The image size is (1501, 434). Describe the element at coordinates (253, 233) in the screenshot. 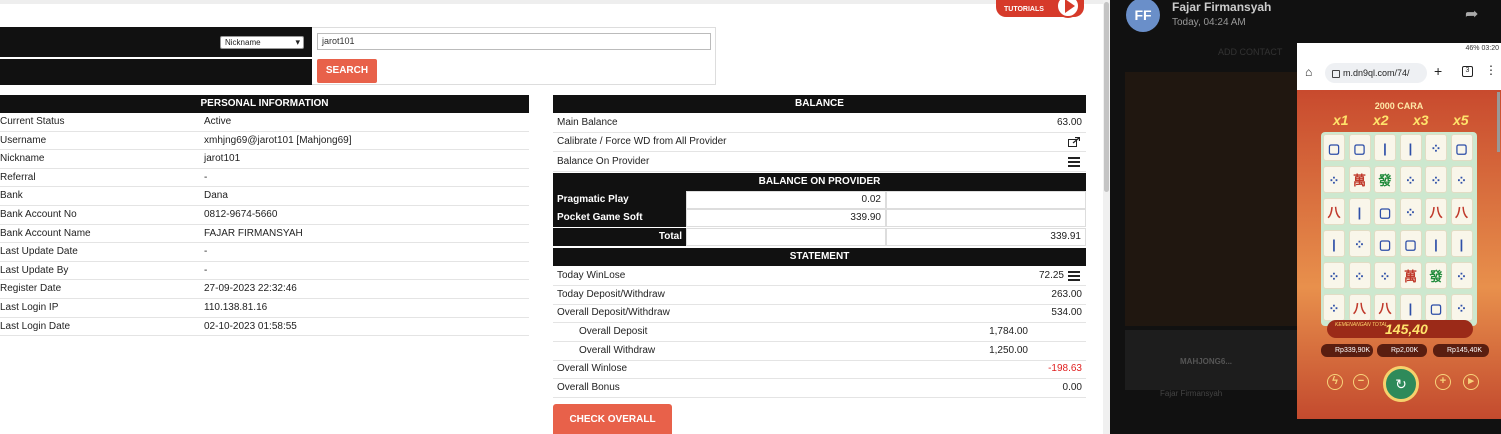

I see `info-value: FAJAR FIRMANSYAH` at that location.